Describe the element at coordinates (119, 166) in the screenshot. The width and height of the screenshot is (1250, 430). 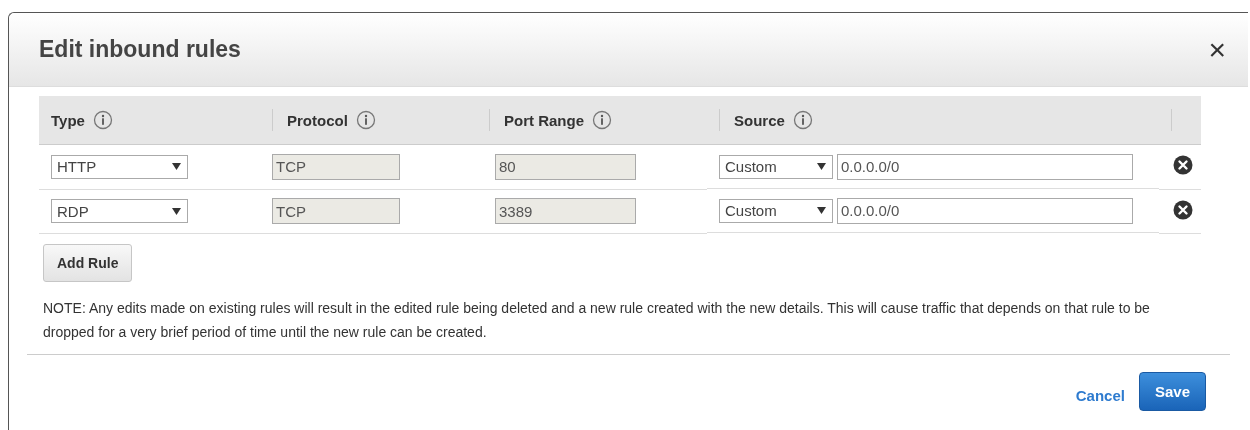
I see `type-dropdown: HTTP` at that location.